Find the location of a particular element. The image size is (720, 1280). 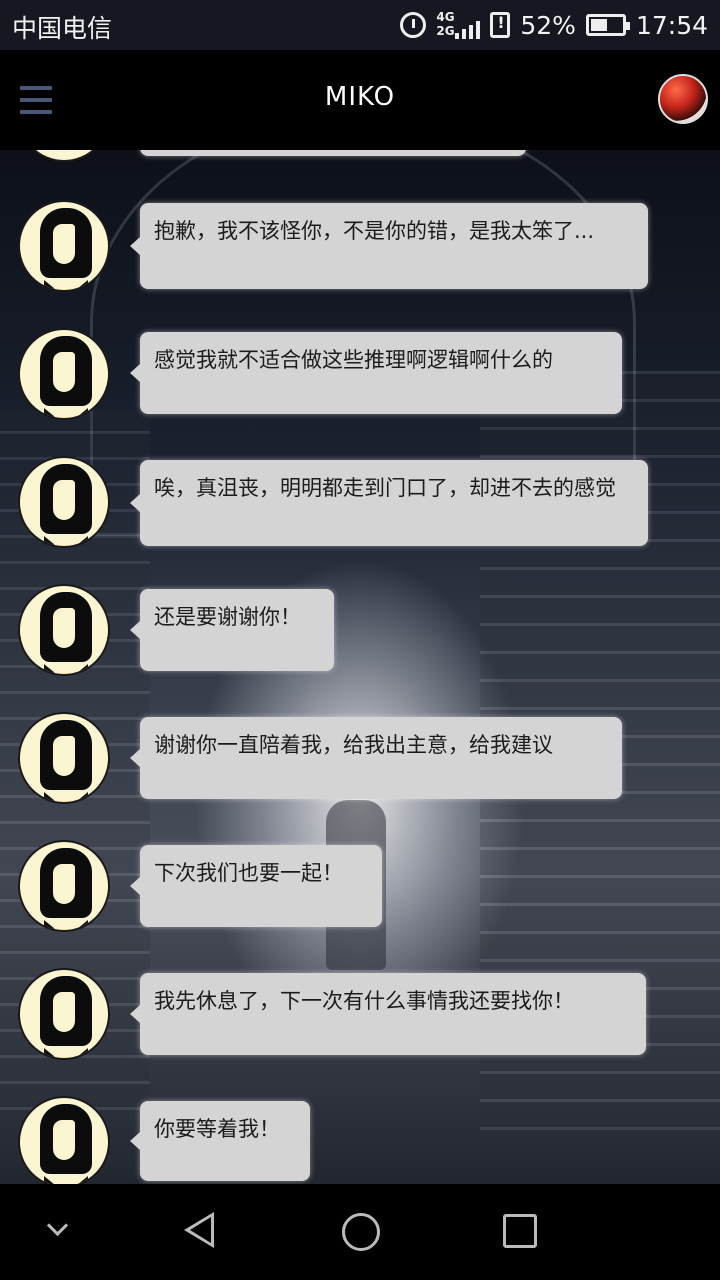

message-text: 下次我们也要一起！ is located at coordinates (248, 873).